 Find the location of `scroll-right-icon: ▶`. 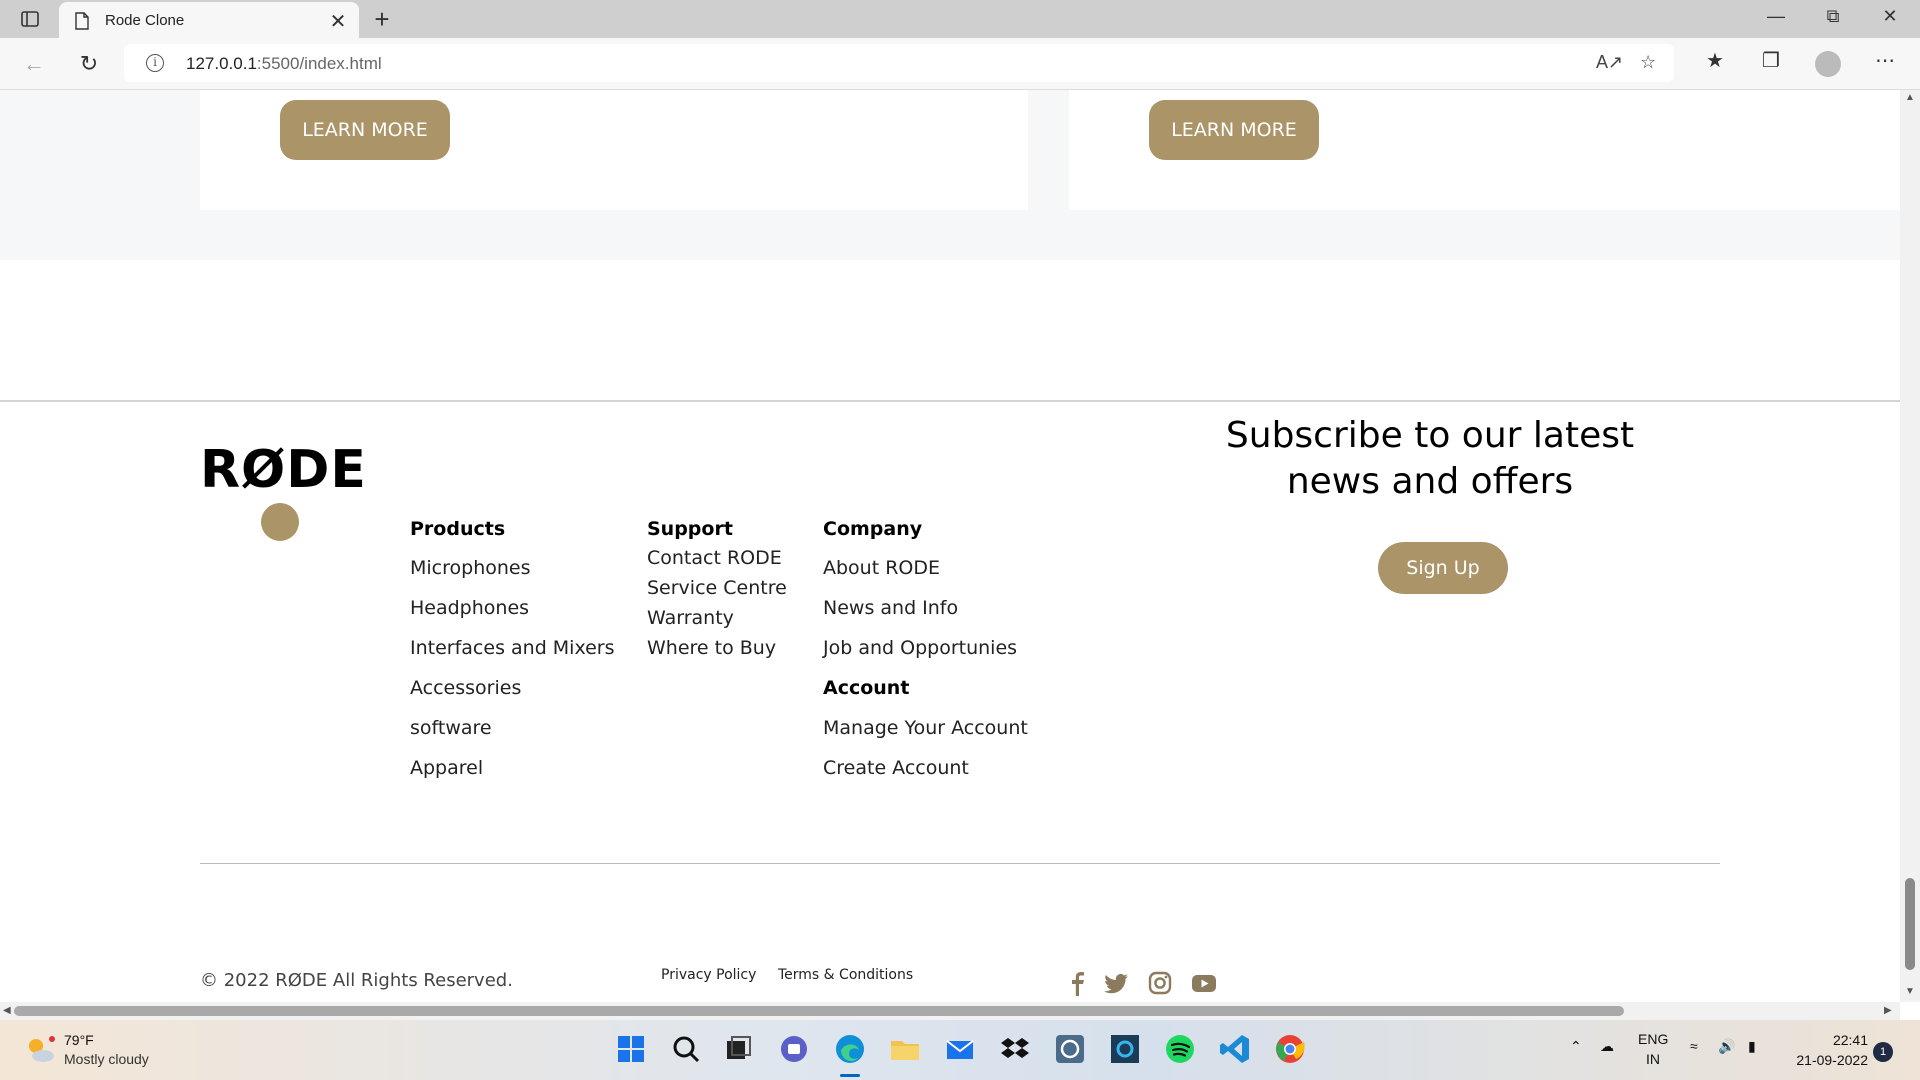

scroll-right-icon: ▶ is located at coordinates (1888, 1010).